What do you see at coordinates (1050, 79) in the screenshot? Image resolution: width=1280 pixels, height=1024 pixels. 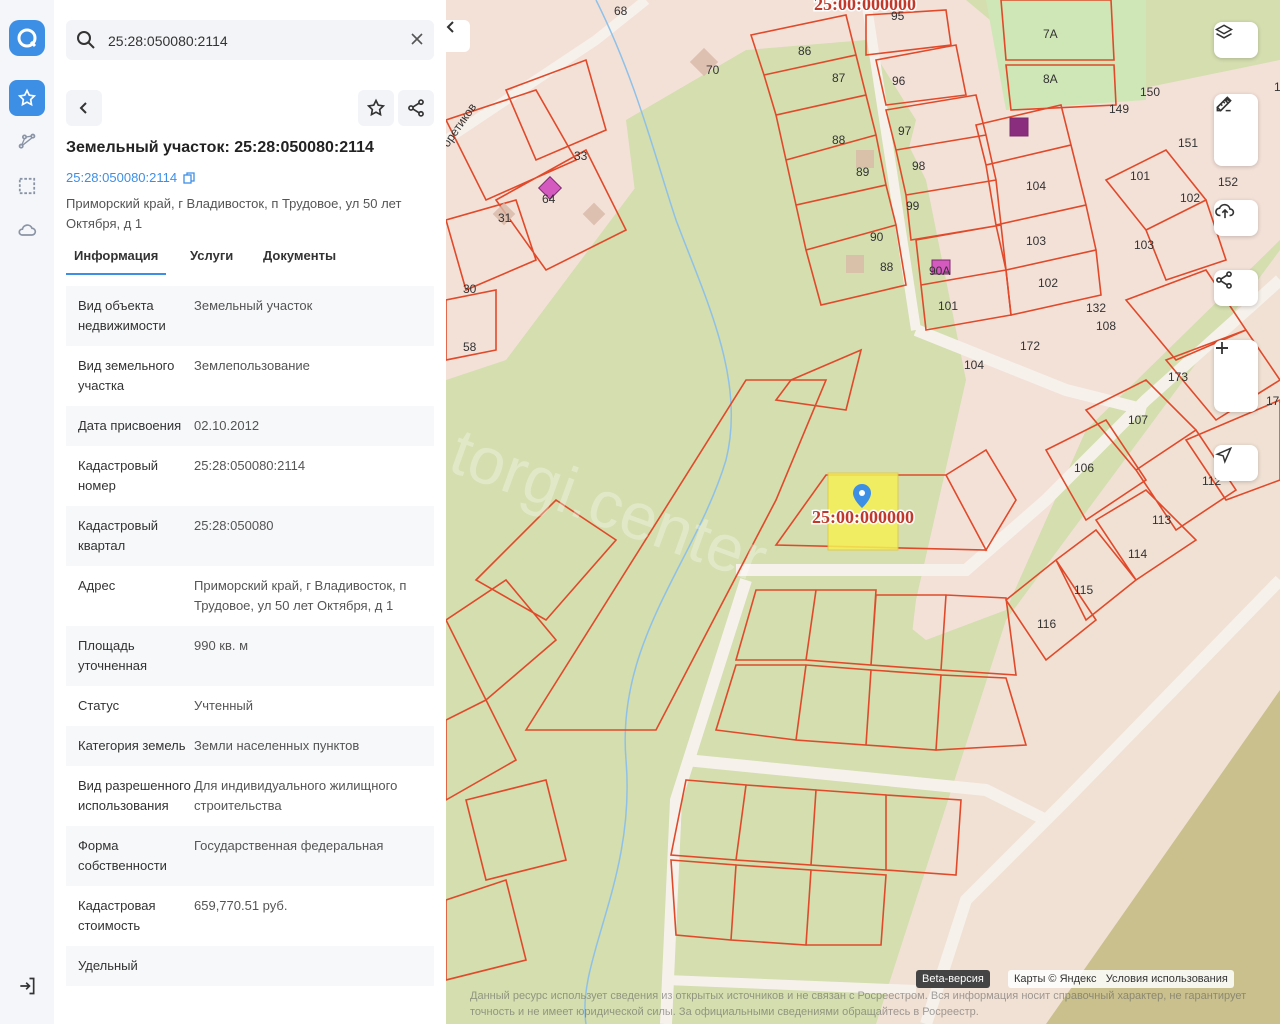 I see `plot-number-label: 8А` at bounding box center [1050, 79].